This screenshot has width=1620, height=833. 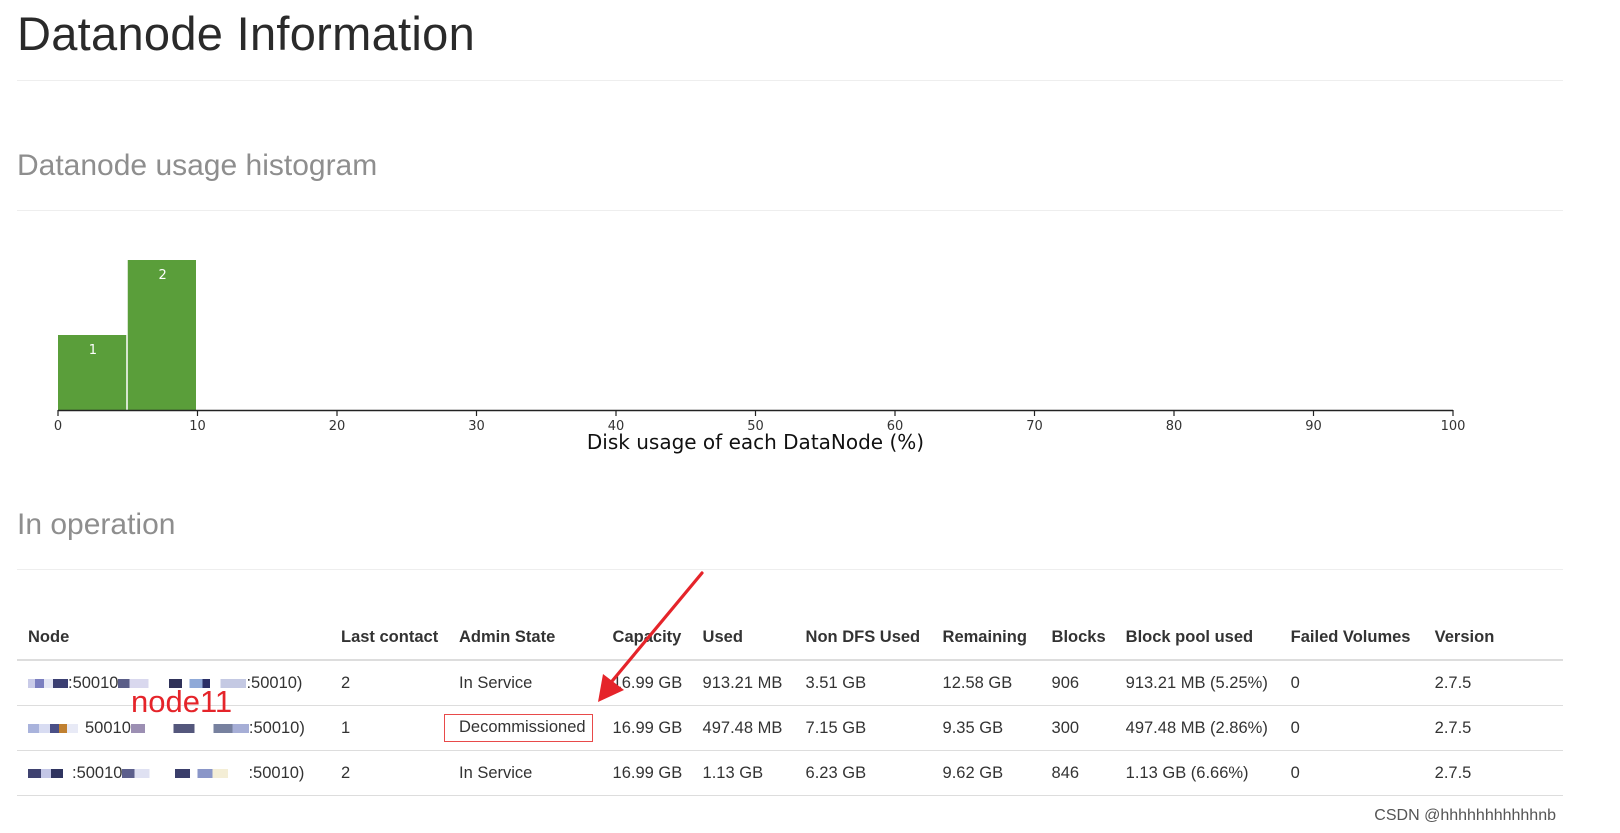 What do you see at coordinates (476, 426) in the screenshot?
I see `x-axis-tick-label: 30` at bounding box center [476, 426].